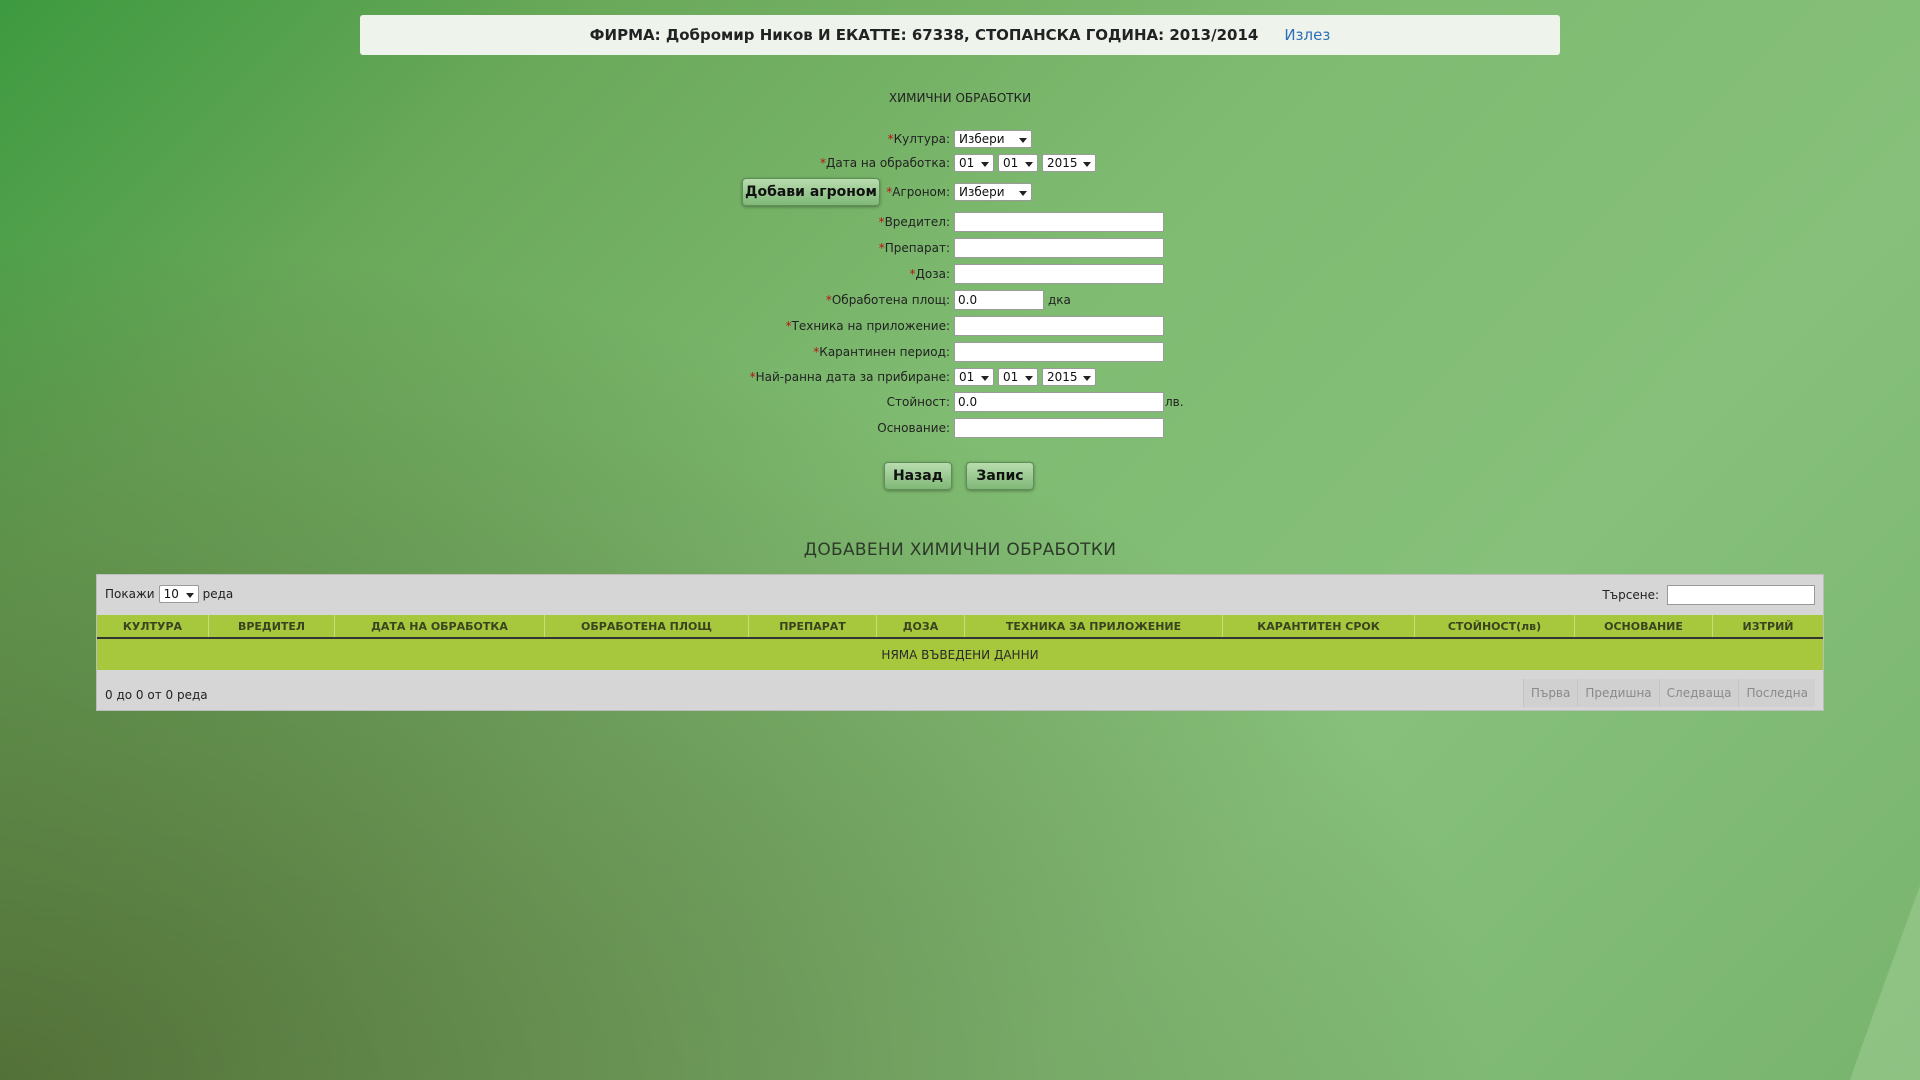  Describe the element at coordinates (1059, 352) in the screenshot. I see `quarantine-period-input` at that location.